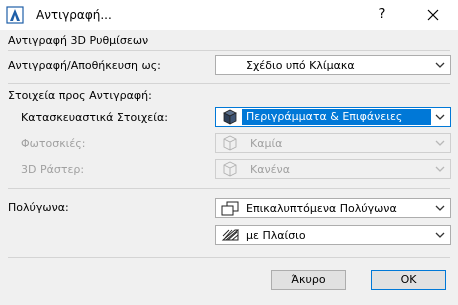 The width and height of the screenshot is (458, 305). Describe the element at coordinates (78, 40) in the screenshot. I see `section-3d-label: Αντιγραφή 3D Ρυθμίσεων` at that location.